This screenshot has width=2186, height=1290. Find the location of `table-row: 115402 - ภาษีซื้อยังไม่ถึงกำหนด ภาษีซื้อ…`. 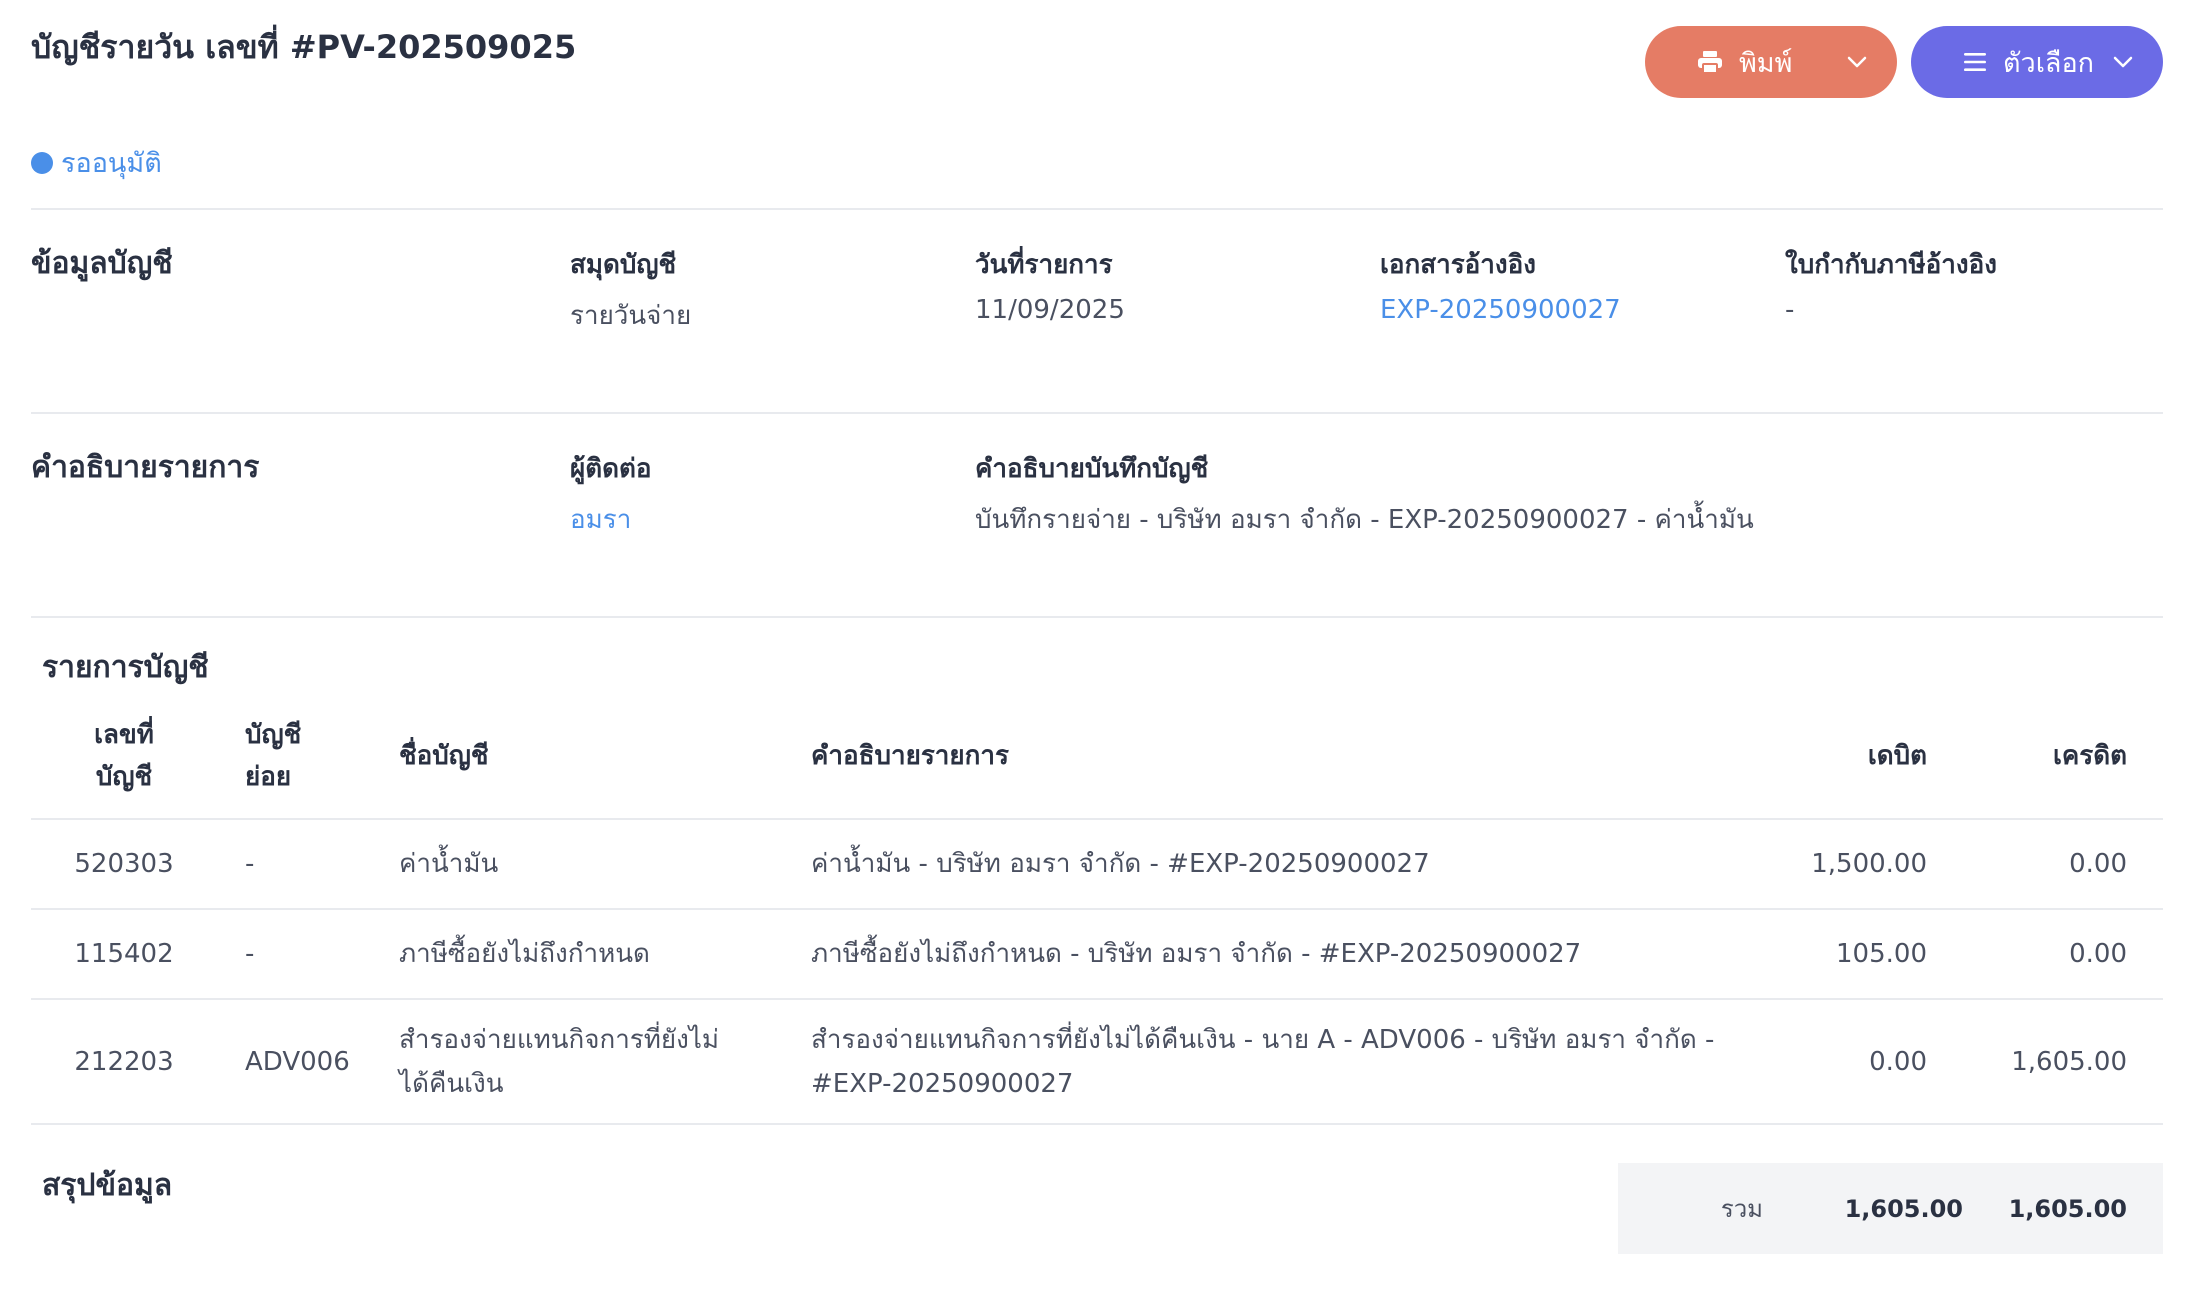

table-row: 115402 - ภาษีซื้อยังไม่ถึงกำหนด ภาษีซื้อ… is located at coordinates (1097, 953).